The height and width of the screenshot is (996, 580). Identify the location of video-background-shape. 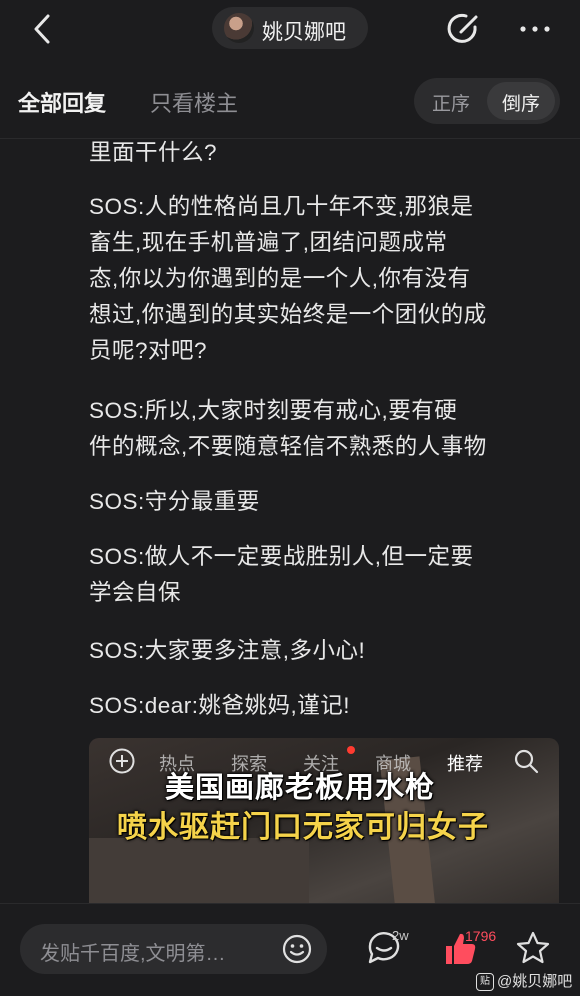
(199, 870).